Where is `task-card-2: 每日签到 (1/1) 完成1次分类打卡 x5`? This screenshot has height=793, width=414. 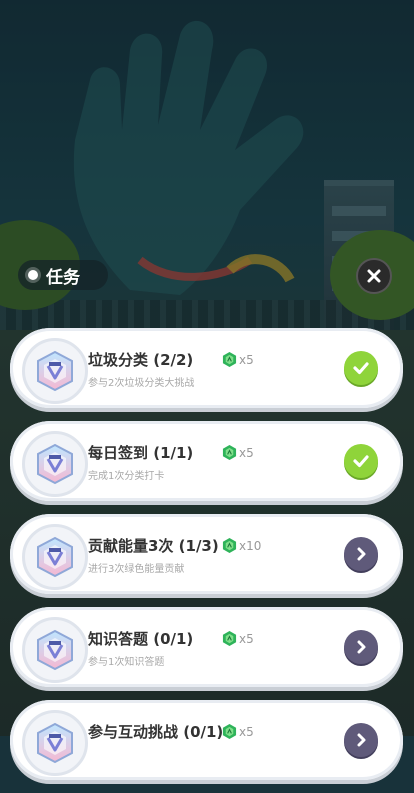
task-card-2: 每日签到 (1/1) 完成1次分类打卡 x5 is located at coordinates (206, 461).